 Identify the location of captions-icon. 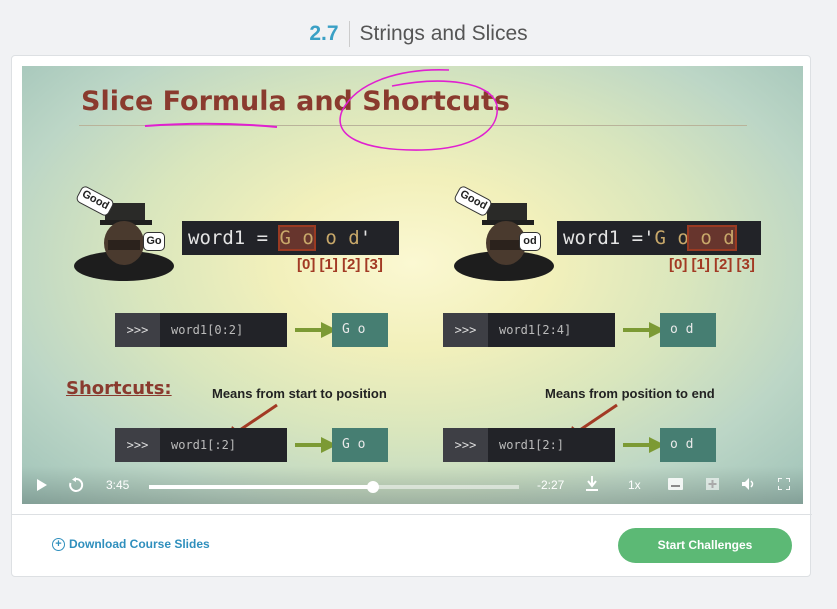
(675, 484).